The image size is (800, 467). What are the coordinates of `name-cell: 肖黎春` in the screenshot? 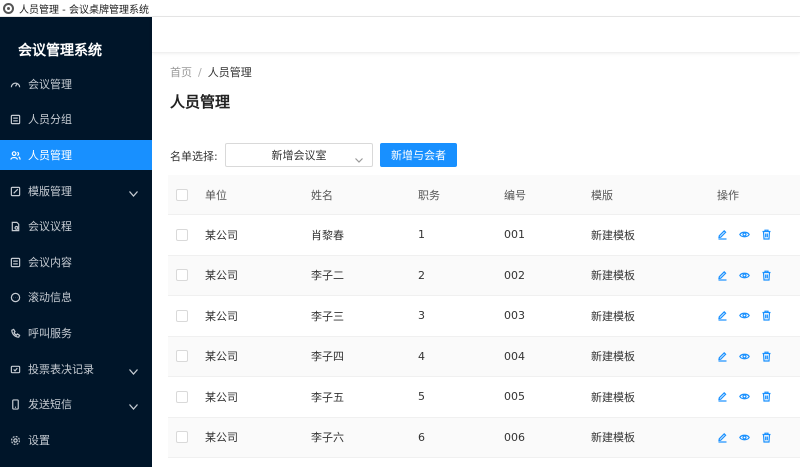 It's located at (327, 235).